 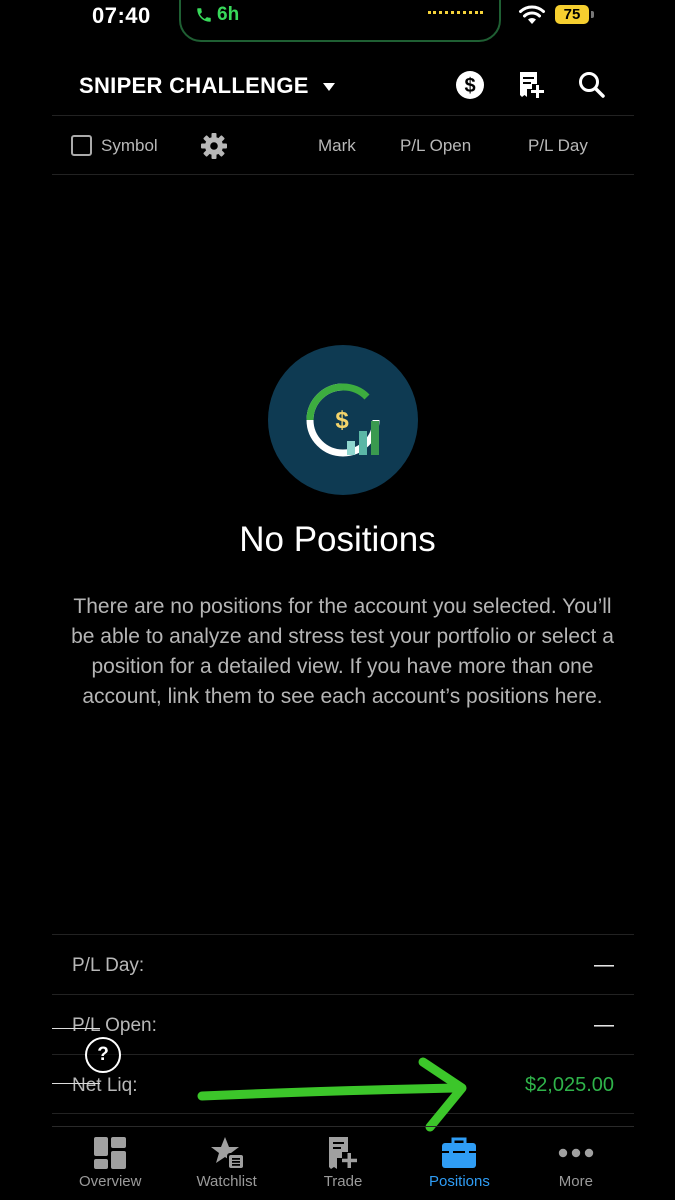 What do you see at coordinates (337, 146) in the screenshot?
I see `column-mark: Mark` at bounding box center [337, 146].